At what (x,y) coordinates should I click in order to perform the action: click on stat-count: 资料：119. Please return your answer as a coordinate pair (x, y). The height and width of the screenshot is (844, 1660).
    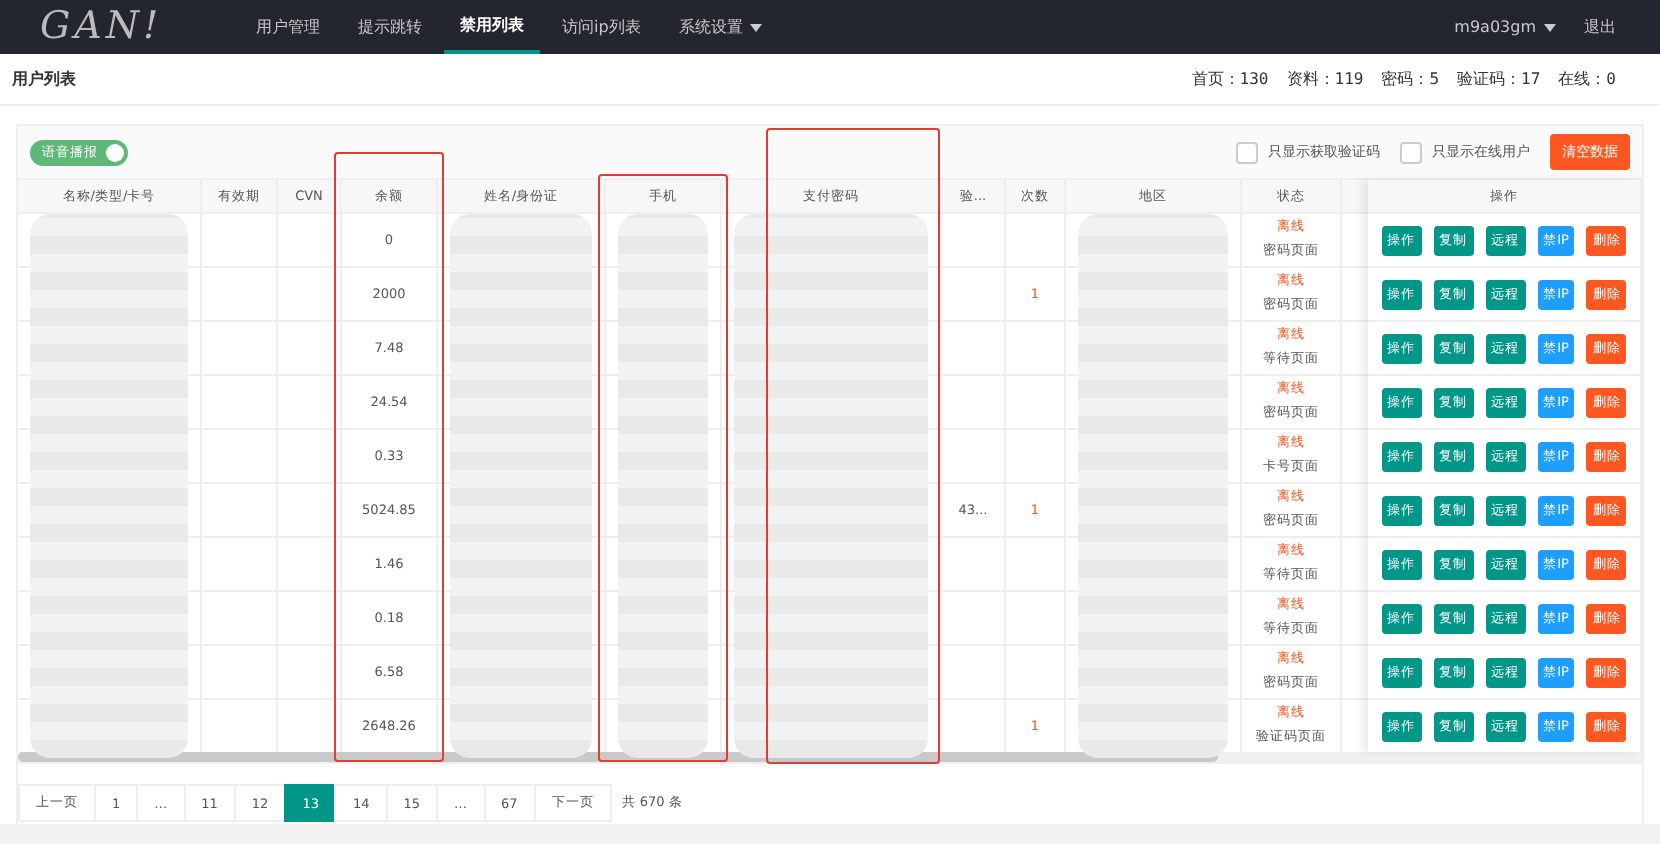
    Looking at the image, I should click on (1325, 79).